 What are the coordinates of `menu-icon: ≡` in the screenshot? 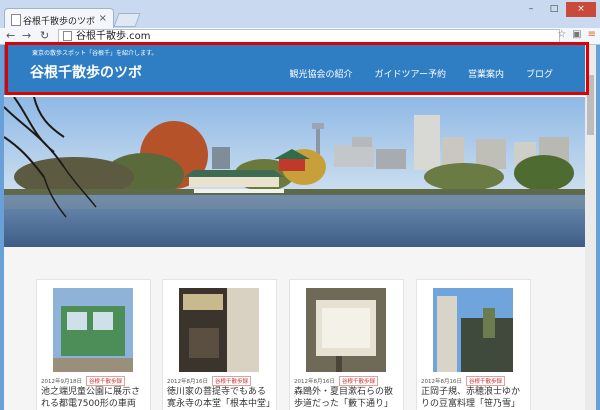 It's located at (592, 34).